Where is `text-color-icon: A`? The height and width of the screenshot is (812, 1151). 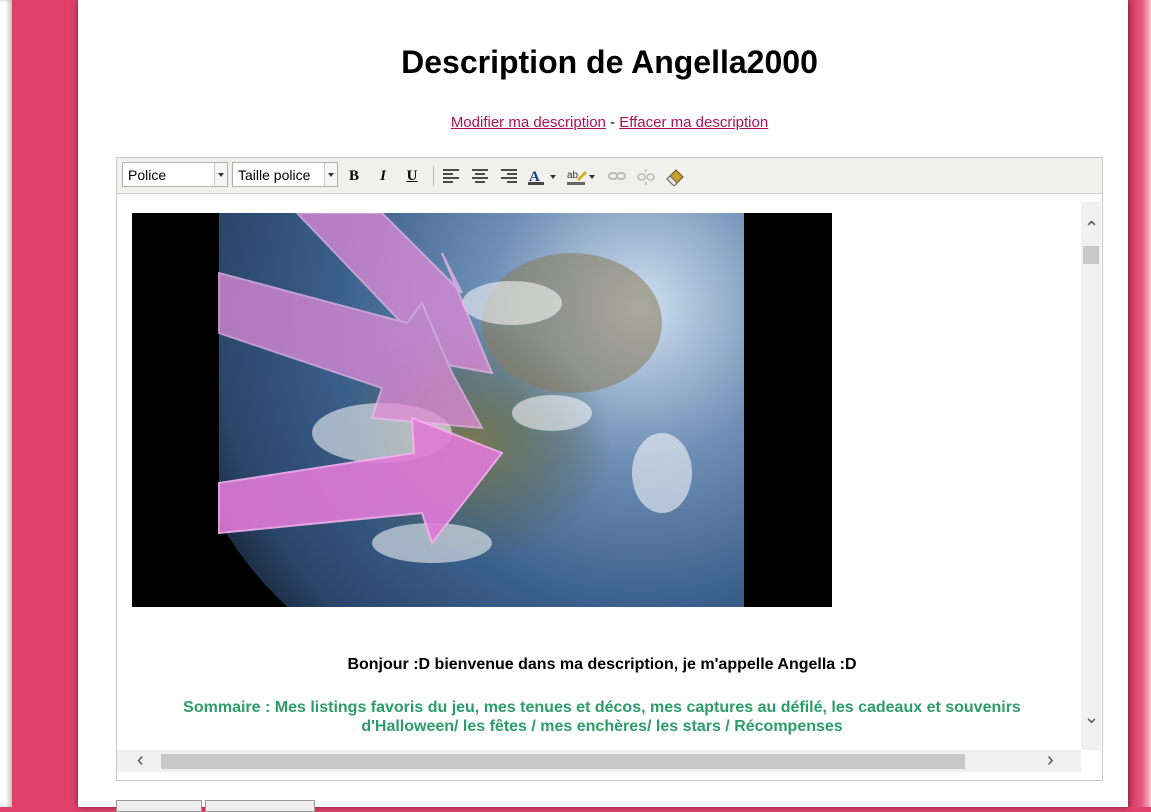 text-color-icon: A is located at coordinates (542, 177).